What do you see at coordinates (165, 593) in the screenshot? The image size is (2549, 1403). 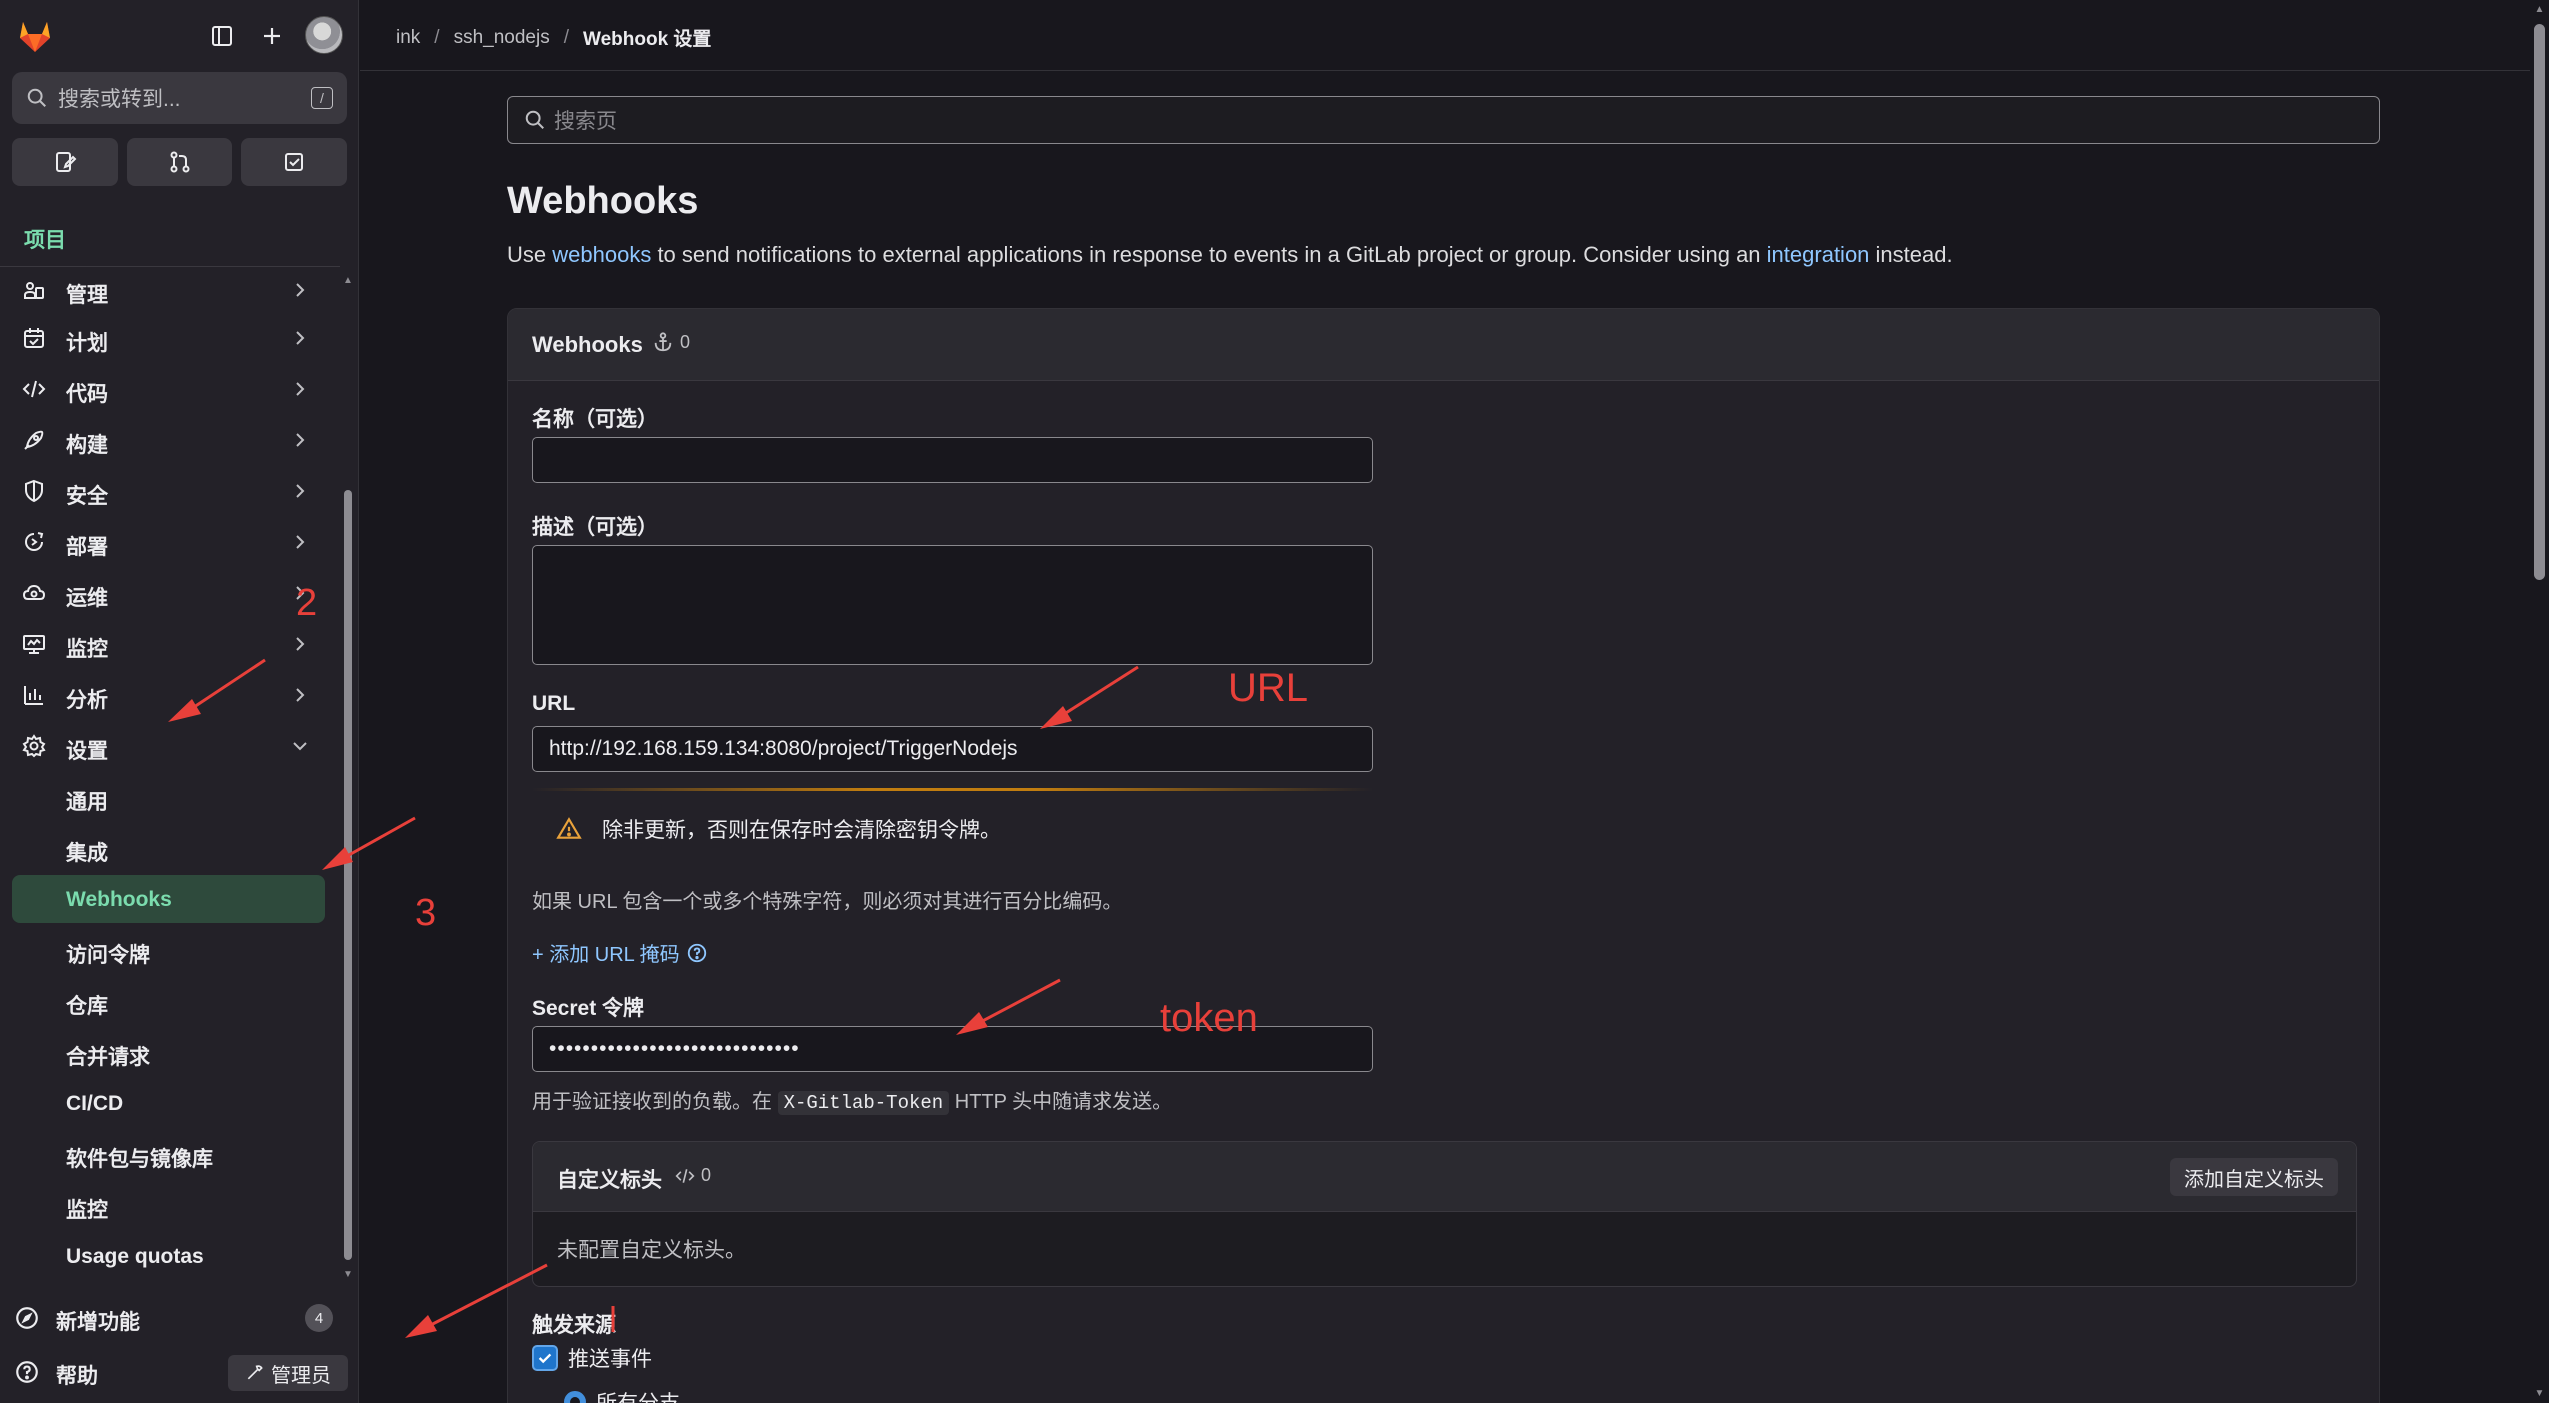 I see `sidebar-item-operate: 运维` at bounding box center [165, 593].